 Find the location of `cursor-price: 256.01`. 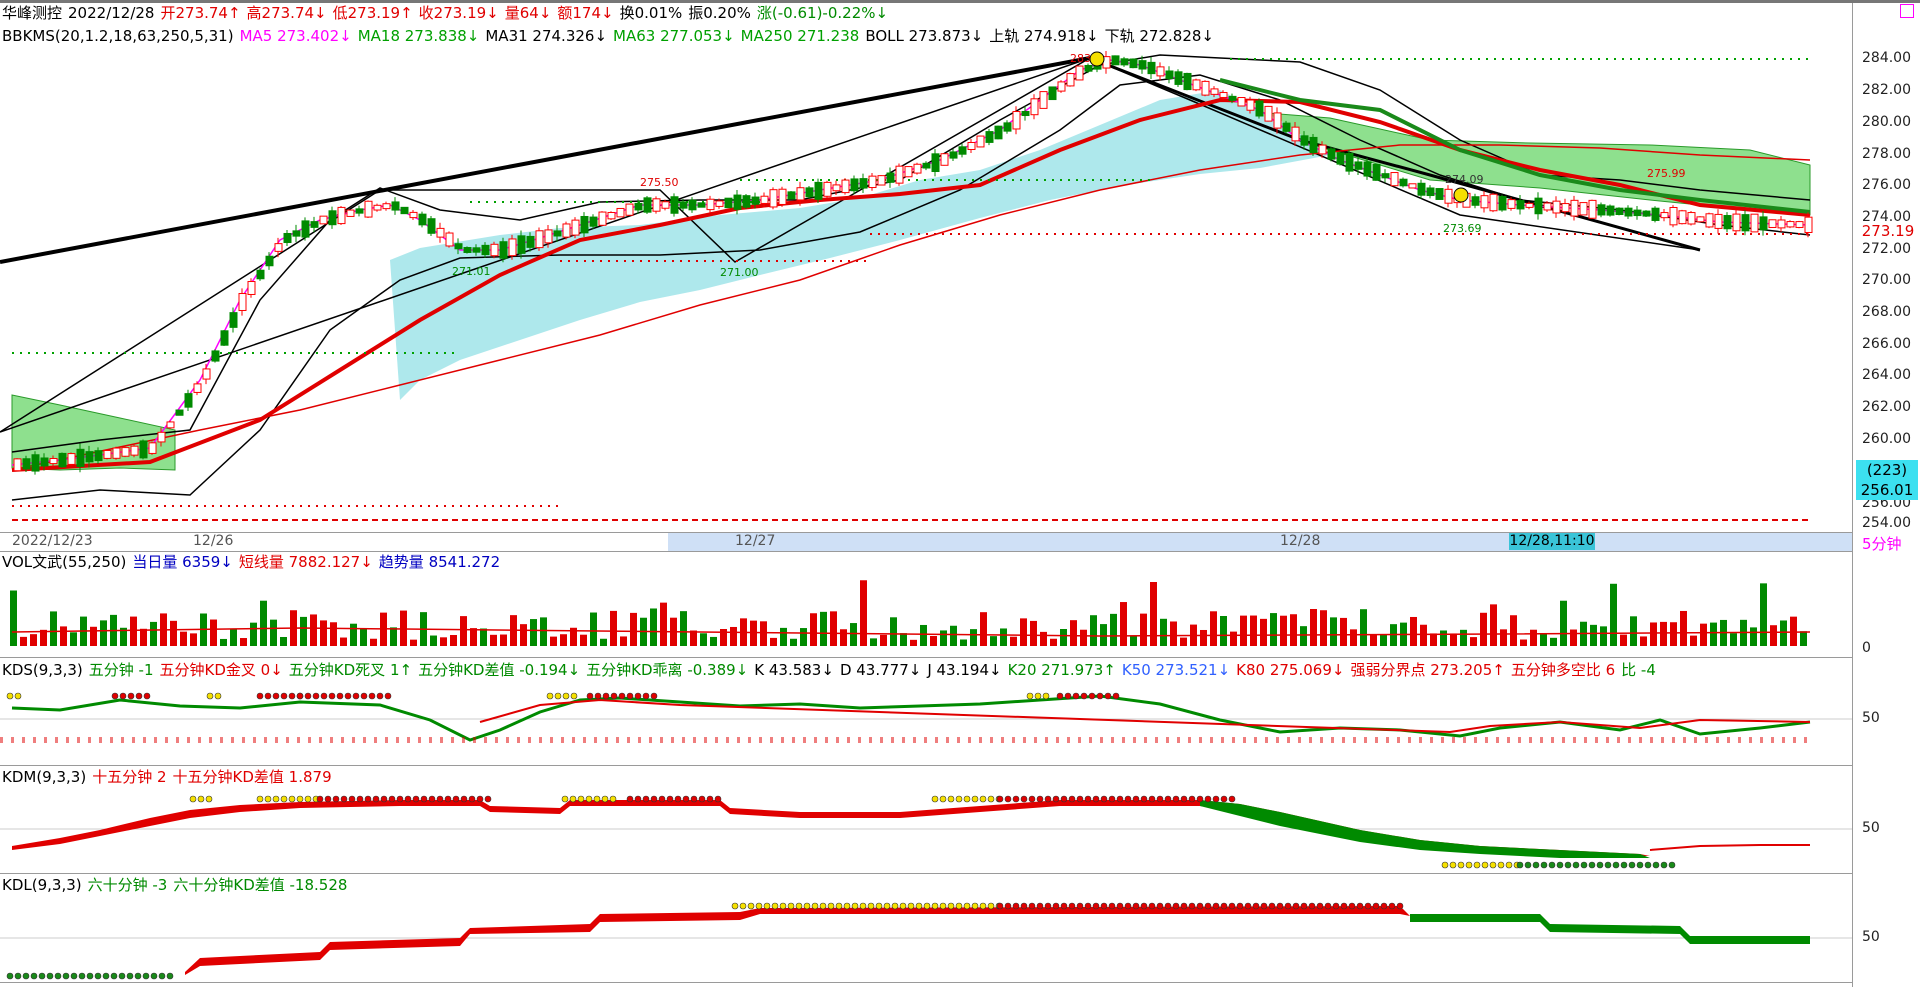

cursor-price: 256.01 is located at coordinates (1887, 490).